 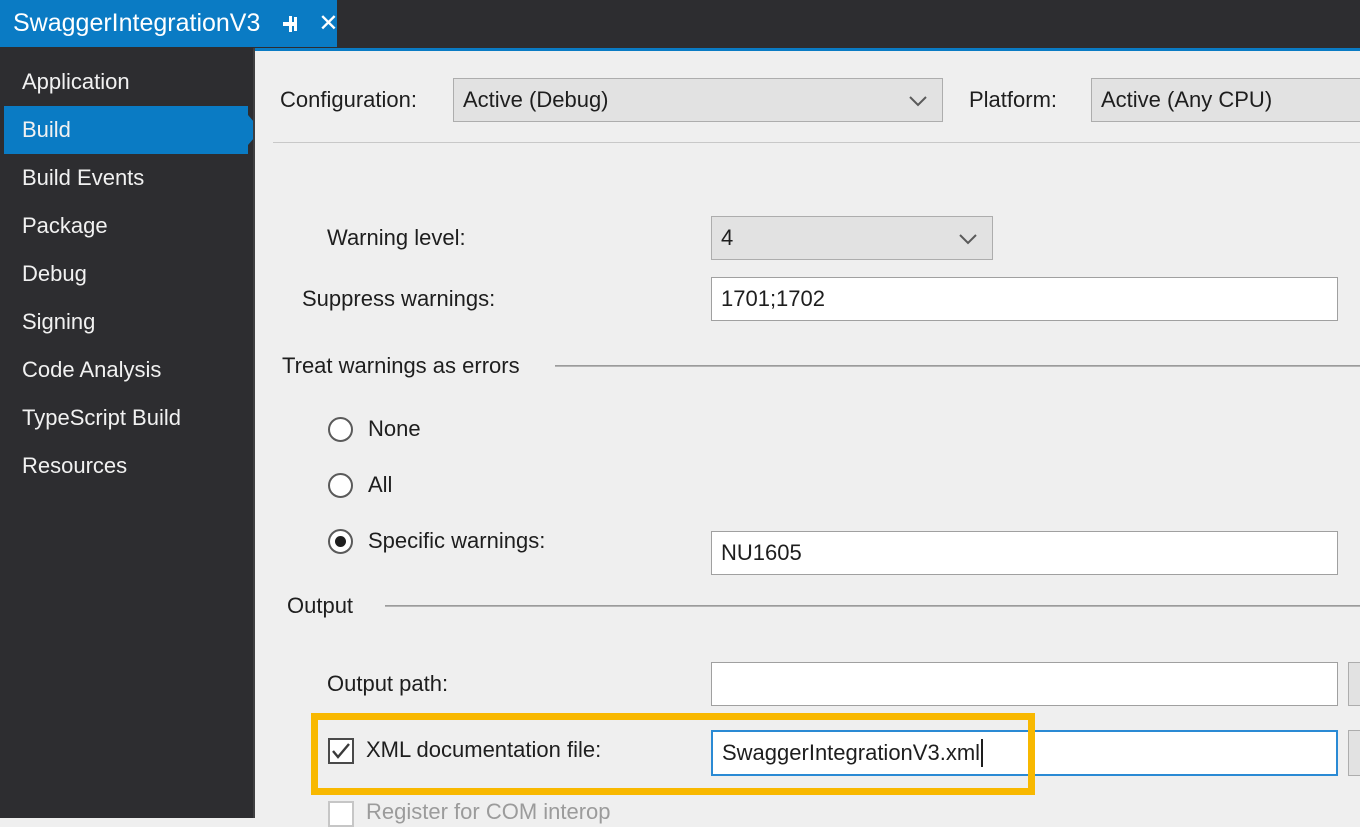 I want to click on sidebar-item-typescript-build: TypeScript Build, so click(x=126, y=418).